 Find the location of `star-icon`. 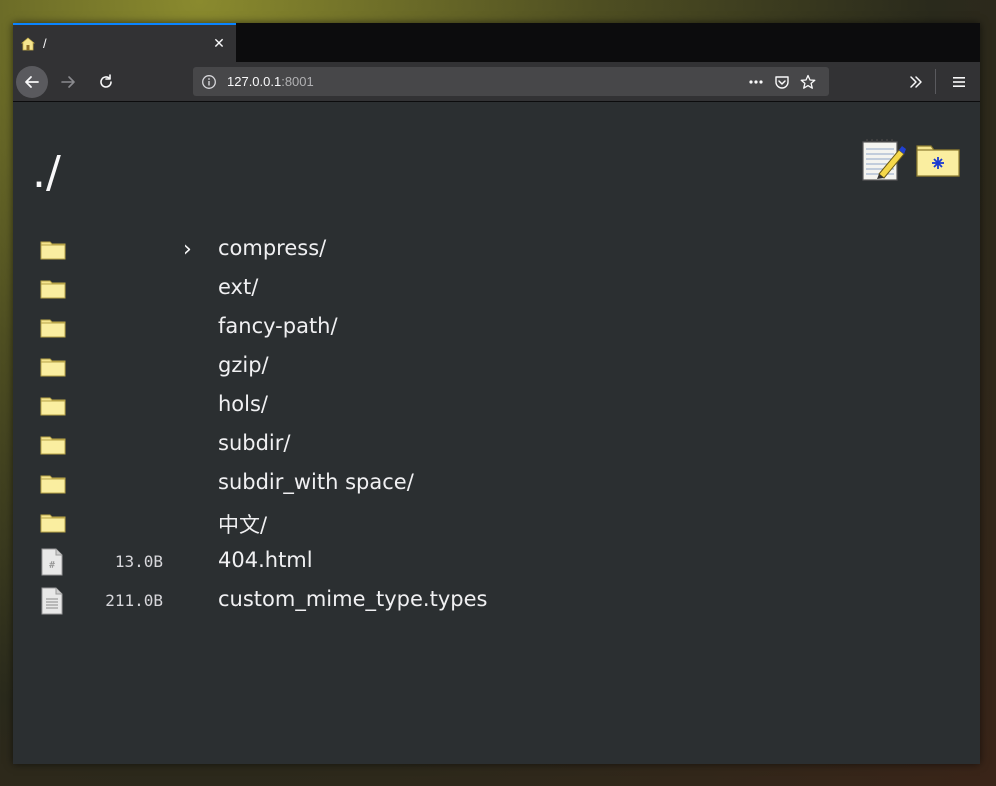

star-icon is located at coordinates (808, 81).